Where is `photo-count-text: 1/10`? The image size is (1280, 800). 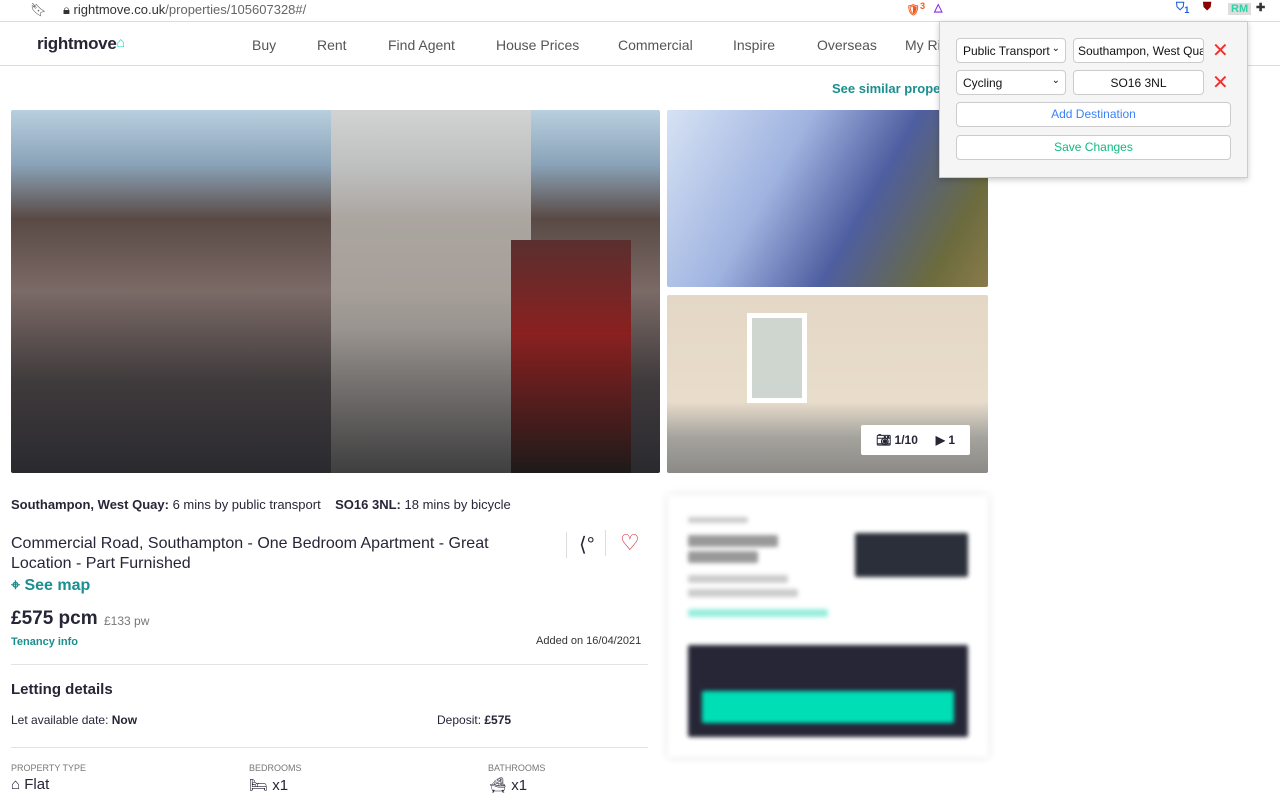 photo-count-text: 1/10 is located at coordinates (906, 440).